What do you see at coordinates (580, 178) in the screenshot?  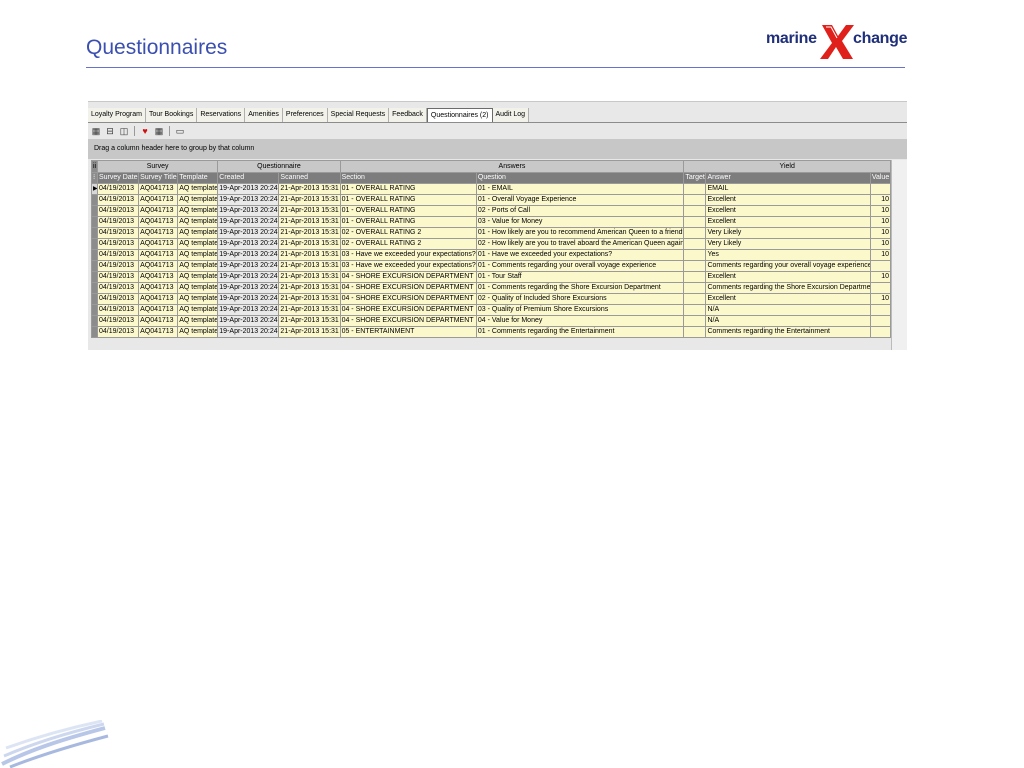 I see `col-question: Question` at bounding box center [580, 178].